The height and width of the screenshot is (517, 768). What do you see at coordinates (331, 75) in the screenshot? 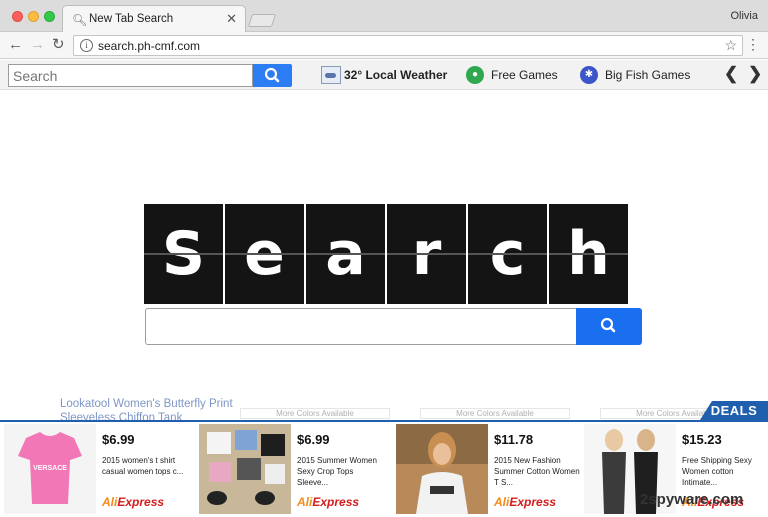
I see `weather-icon` at bounding box center [331, 75].